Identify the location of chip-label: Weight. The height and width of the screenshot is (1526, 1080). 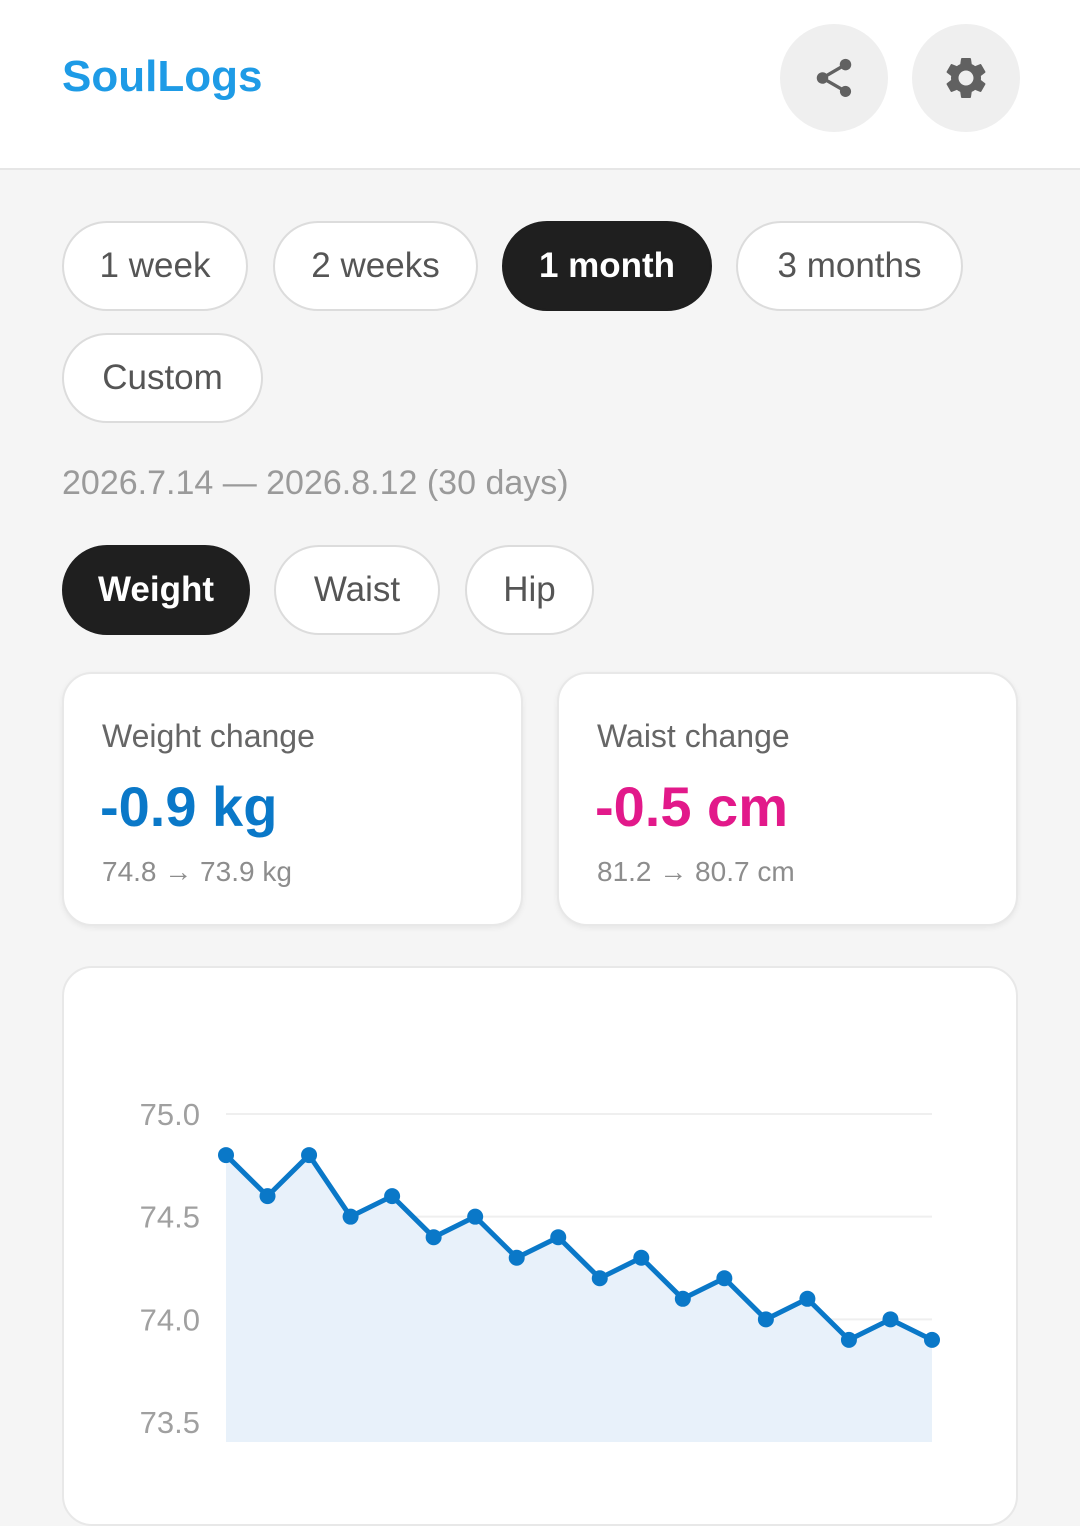
(155, 589).